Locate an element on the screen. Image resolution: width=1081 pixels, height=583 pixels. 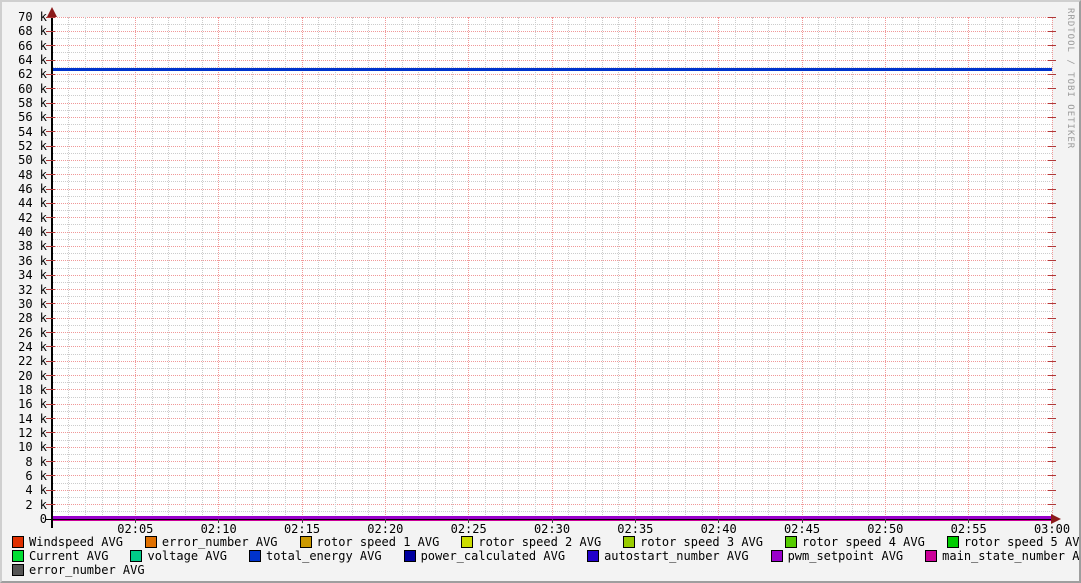
y-tick-label: 52 k is located at coordinates (32, 146).